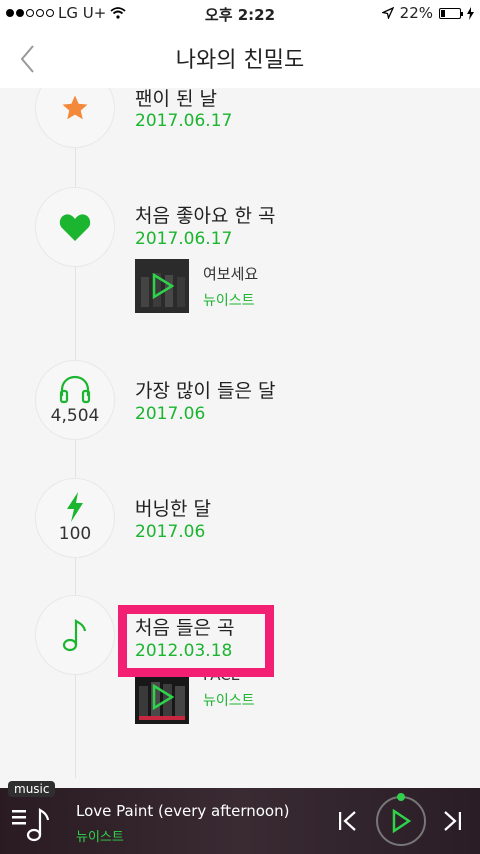 This screenshot has width=480, height=854. I want to click on now-playing-artist: 뉴이스트, so click(100, 835).